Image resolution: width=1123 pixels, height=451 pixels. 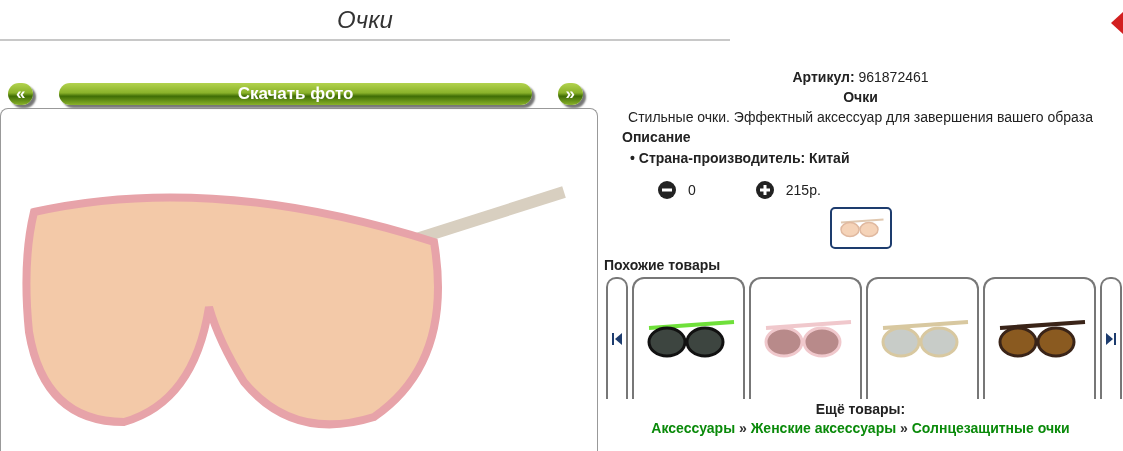 I want to click on price: 215р., so click(x=803, y=190).